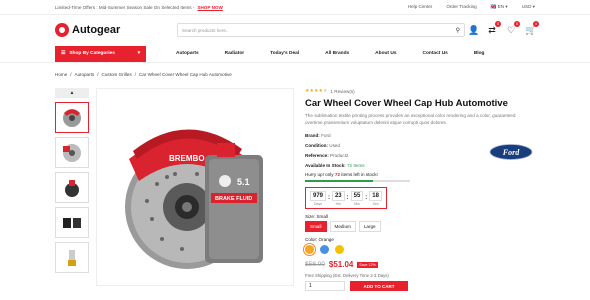 This screenshot has width=590, height=300. I want to click on size-large-button: Large, so click(369, 226).